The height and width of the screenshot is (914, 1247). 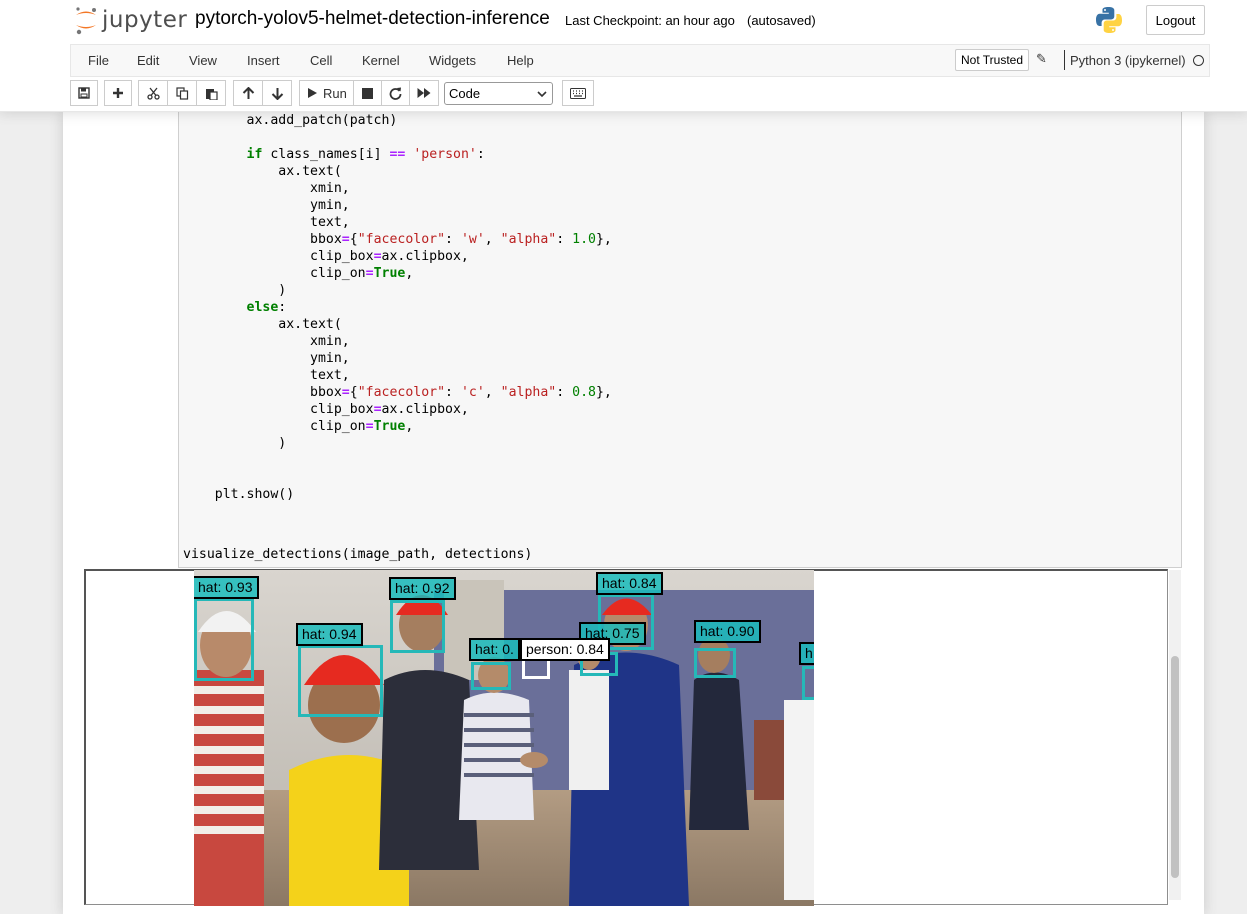 I want to click on pencil-icon: ✎, so click(x=1041, y=59).